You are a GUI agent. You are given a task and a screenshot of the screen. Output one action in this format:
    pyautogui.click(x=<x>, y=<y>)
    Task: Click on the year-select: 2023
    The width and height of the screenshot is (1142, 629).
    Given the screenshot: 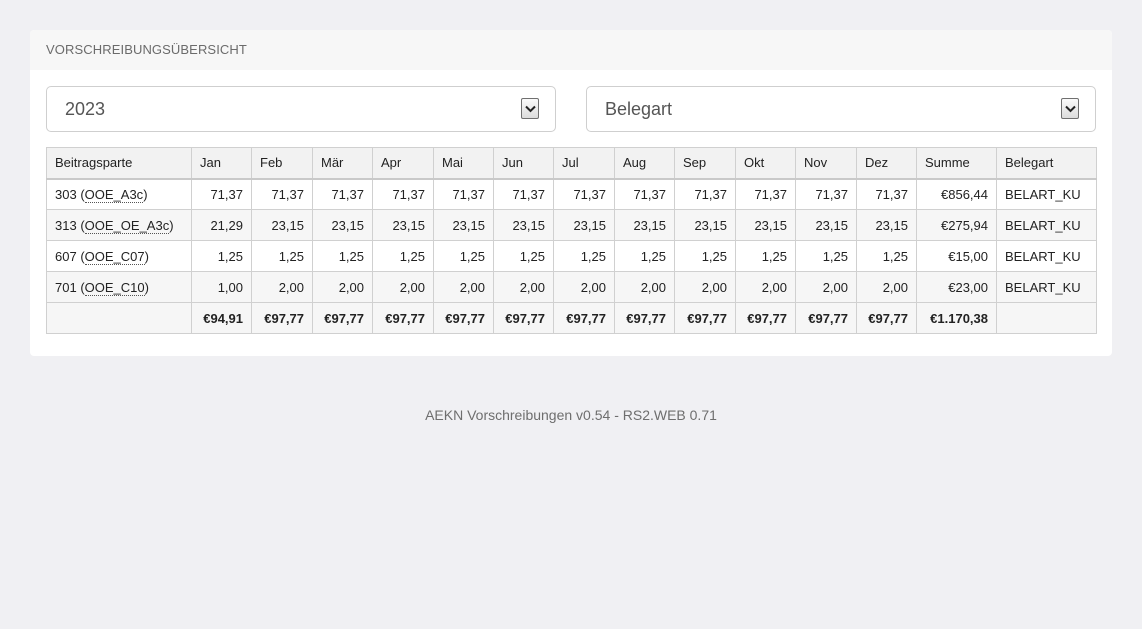 What is the action you would take?
    pyautogui.click(x=301, y=109)
    